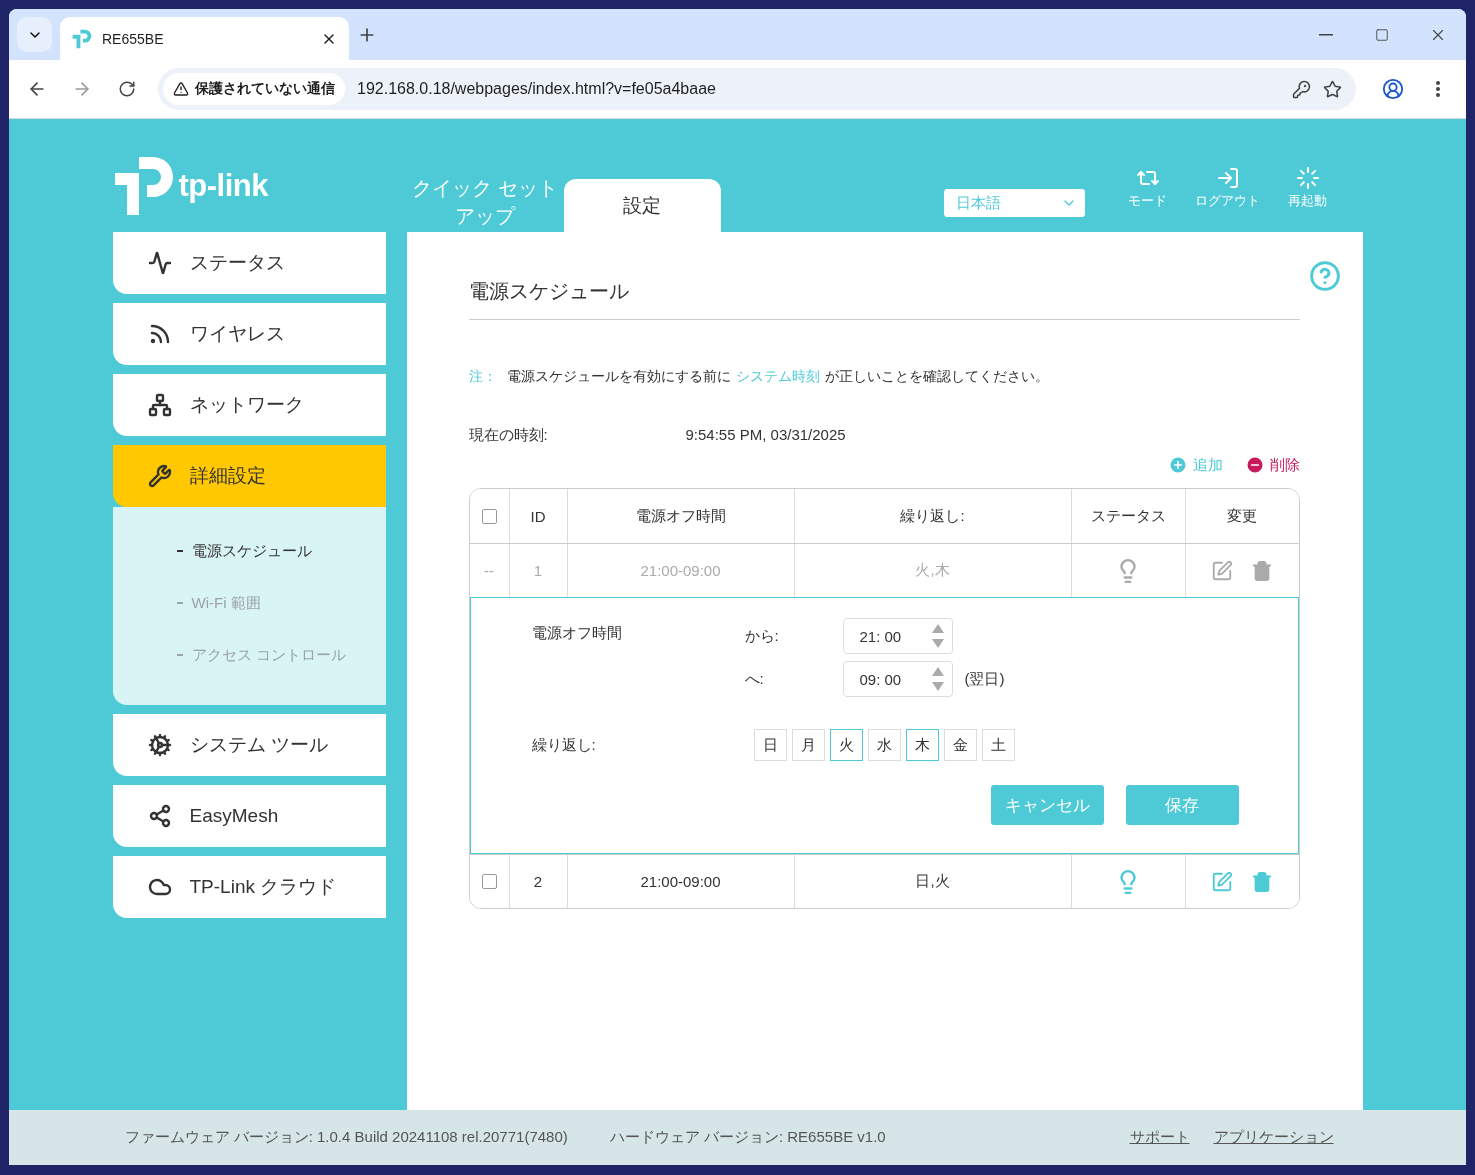  What do you see at coordinates (1128, 516) in the screenshot?
I see `column-header: ステータス` at bounding box center [1128, 516].